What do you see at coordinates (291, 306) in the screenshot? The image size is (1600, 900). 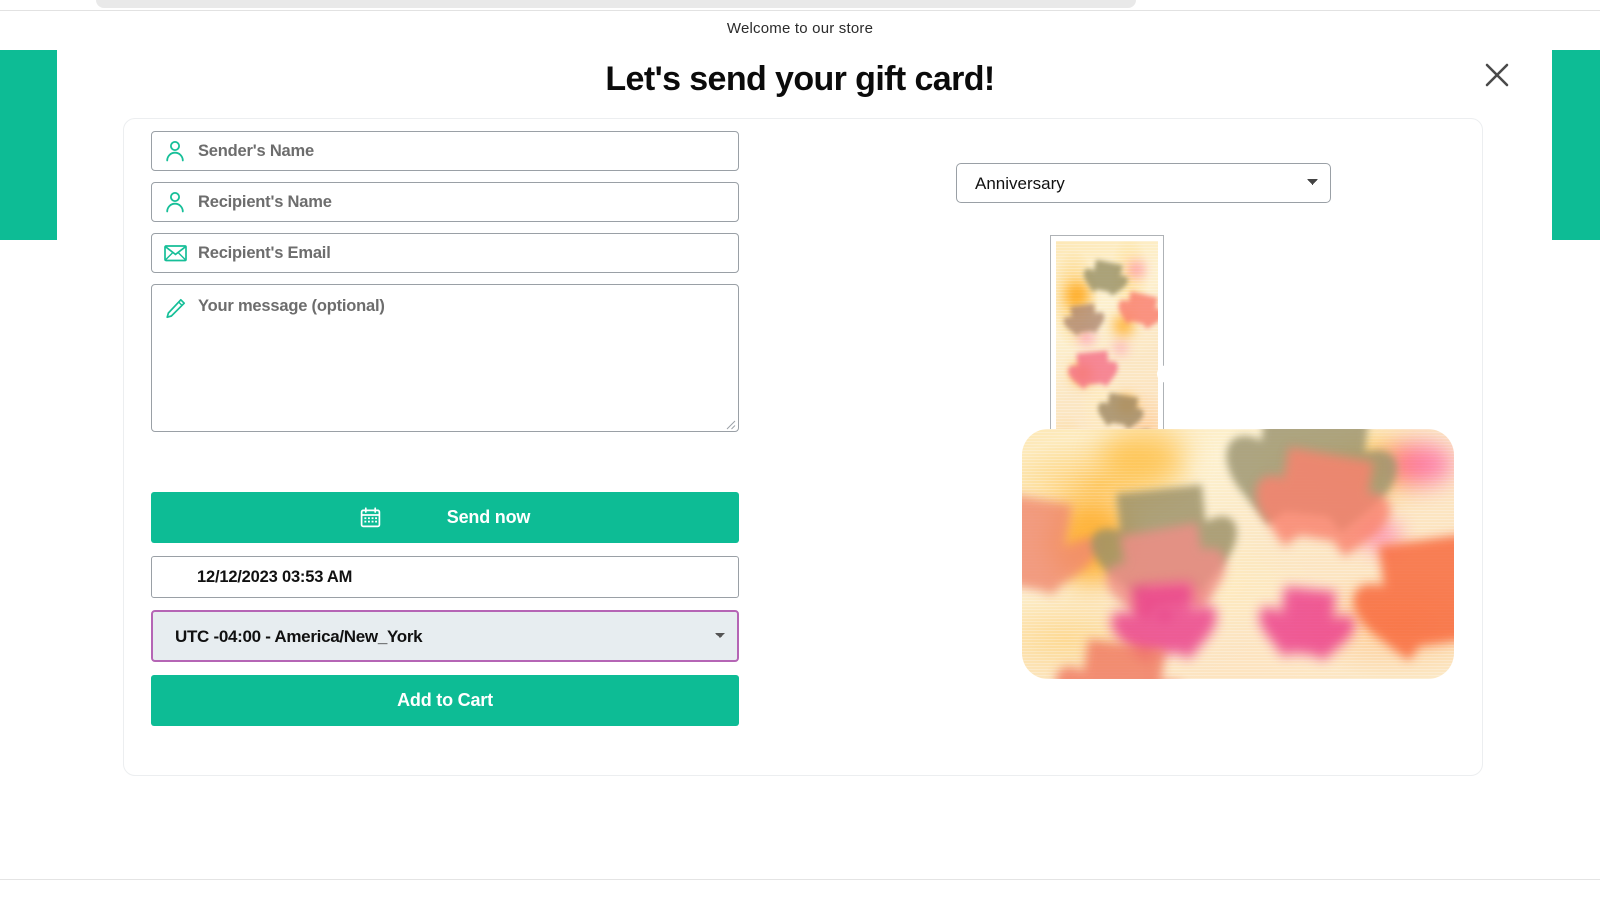 I see `message-placeholder: Your message (optional)` at bounding box center [291, 306].